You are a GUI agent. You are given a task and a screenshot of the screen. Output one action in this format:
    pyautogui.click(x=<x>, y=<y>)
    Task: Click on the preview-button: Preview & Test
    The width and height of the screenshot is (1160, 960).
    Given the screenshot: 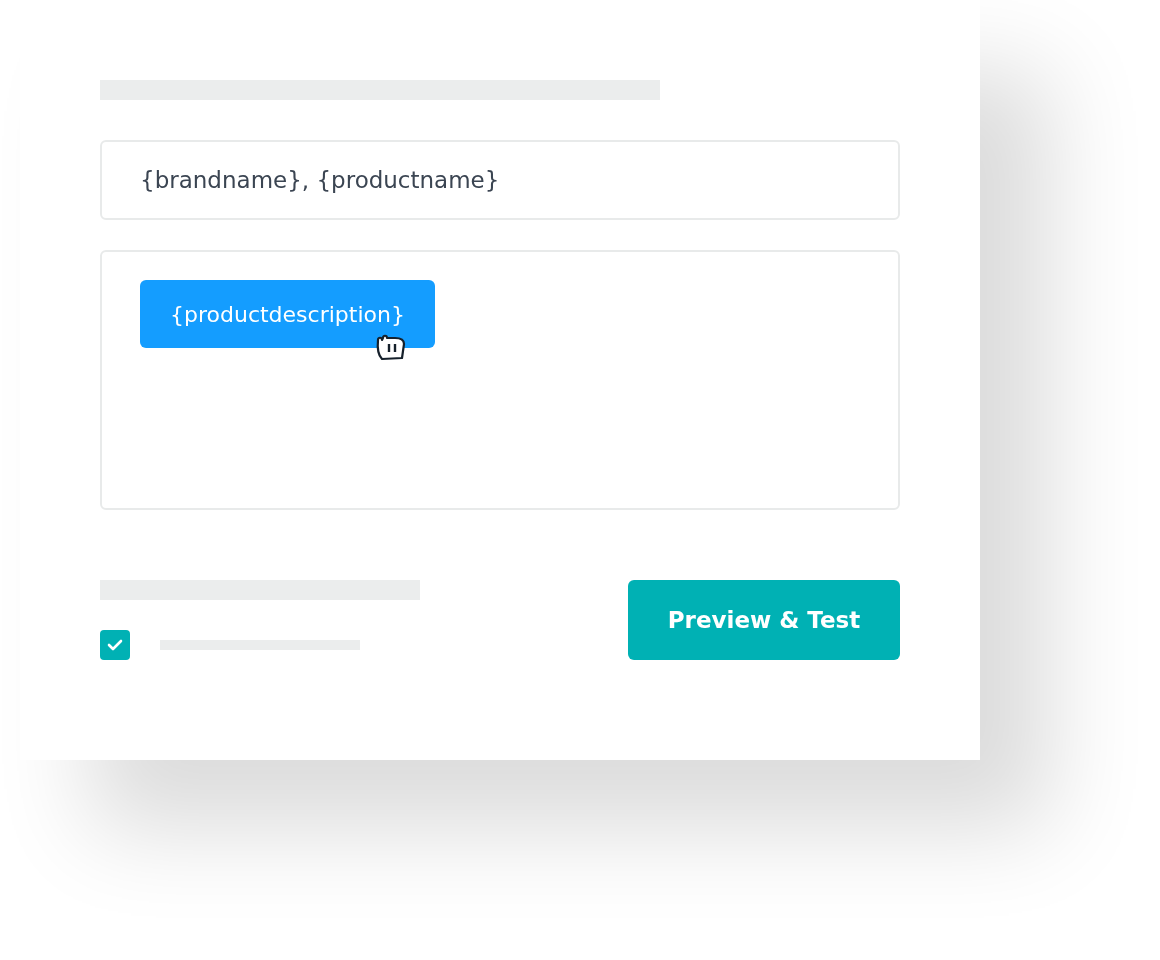 What is the action you would take?
    pyautogui.click(x=764, y=620)
    